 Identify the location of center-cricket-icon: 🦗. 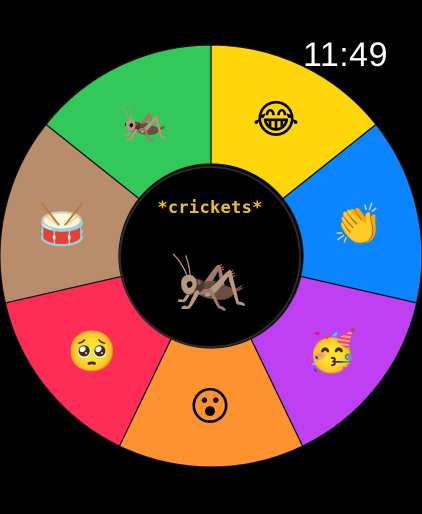
(210, 278).